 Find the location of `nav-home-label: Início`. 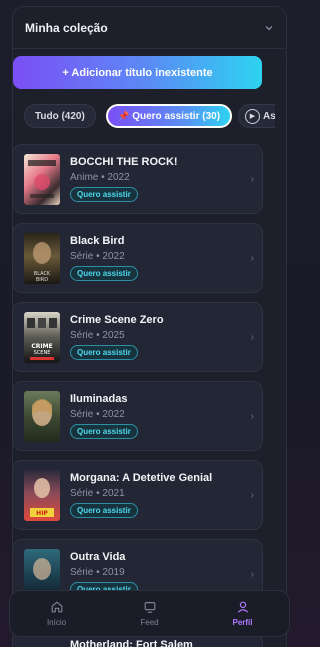

nav-home-label: Início is located at coordinates (56, 622).